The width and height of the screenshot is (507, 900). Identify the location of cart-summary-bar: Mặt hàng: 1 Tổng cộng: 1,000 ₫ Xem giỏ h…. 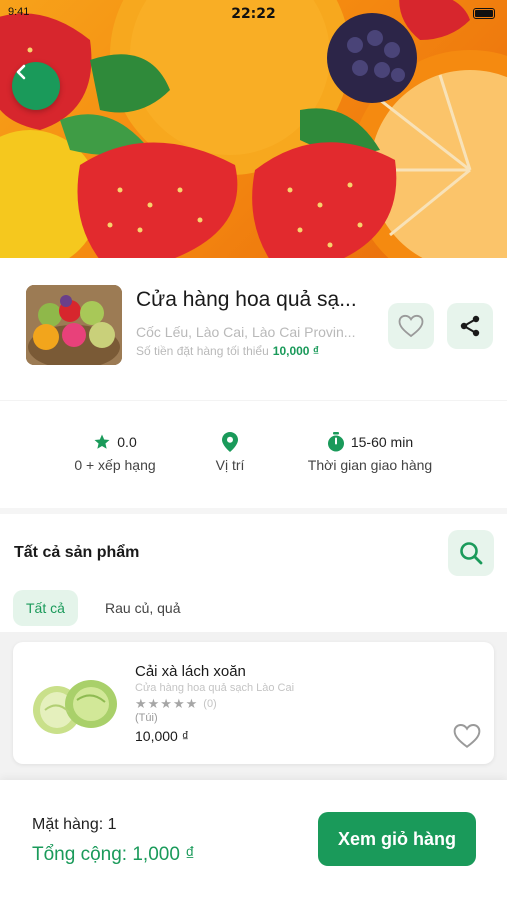
(253, 840).